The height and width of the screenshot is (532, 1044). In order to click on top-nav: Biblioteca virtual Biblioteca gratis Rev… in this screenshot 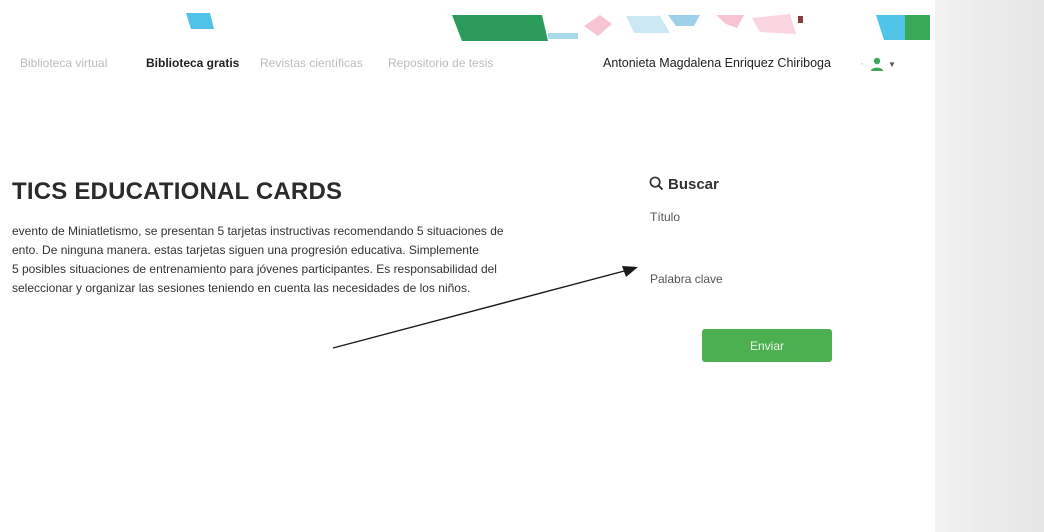, I will do `click(470, 67)`.